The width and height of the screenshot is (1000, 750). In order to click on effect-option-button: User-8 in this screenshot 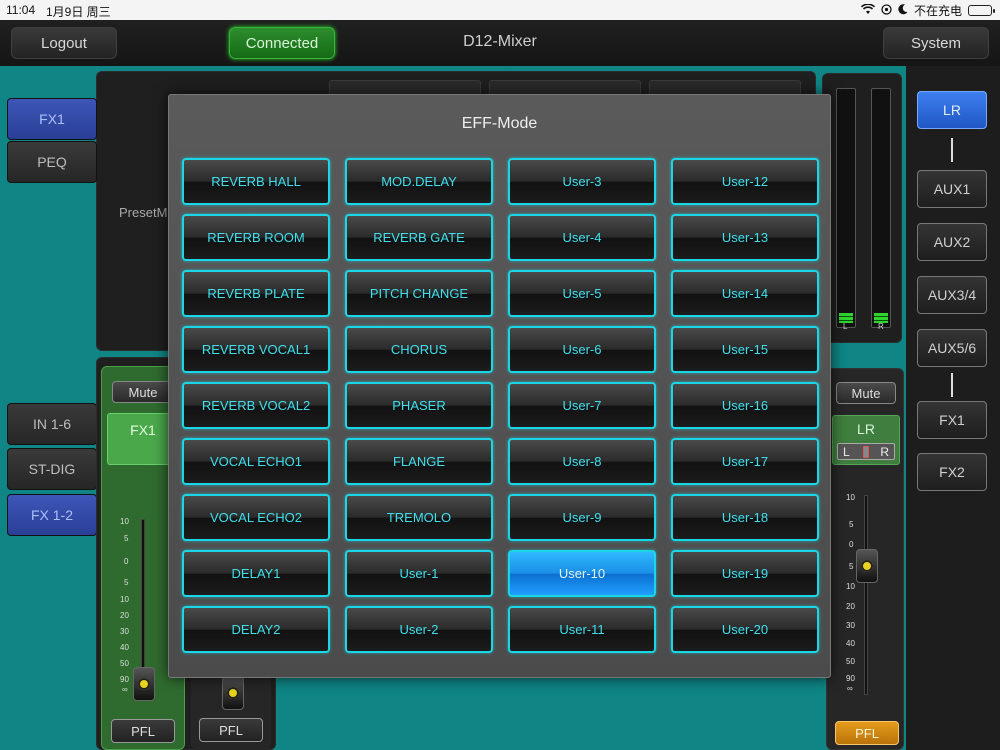, I will do `click(582, 461)`.